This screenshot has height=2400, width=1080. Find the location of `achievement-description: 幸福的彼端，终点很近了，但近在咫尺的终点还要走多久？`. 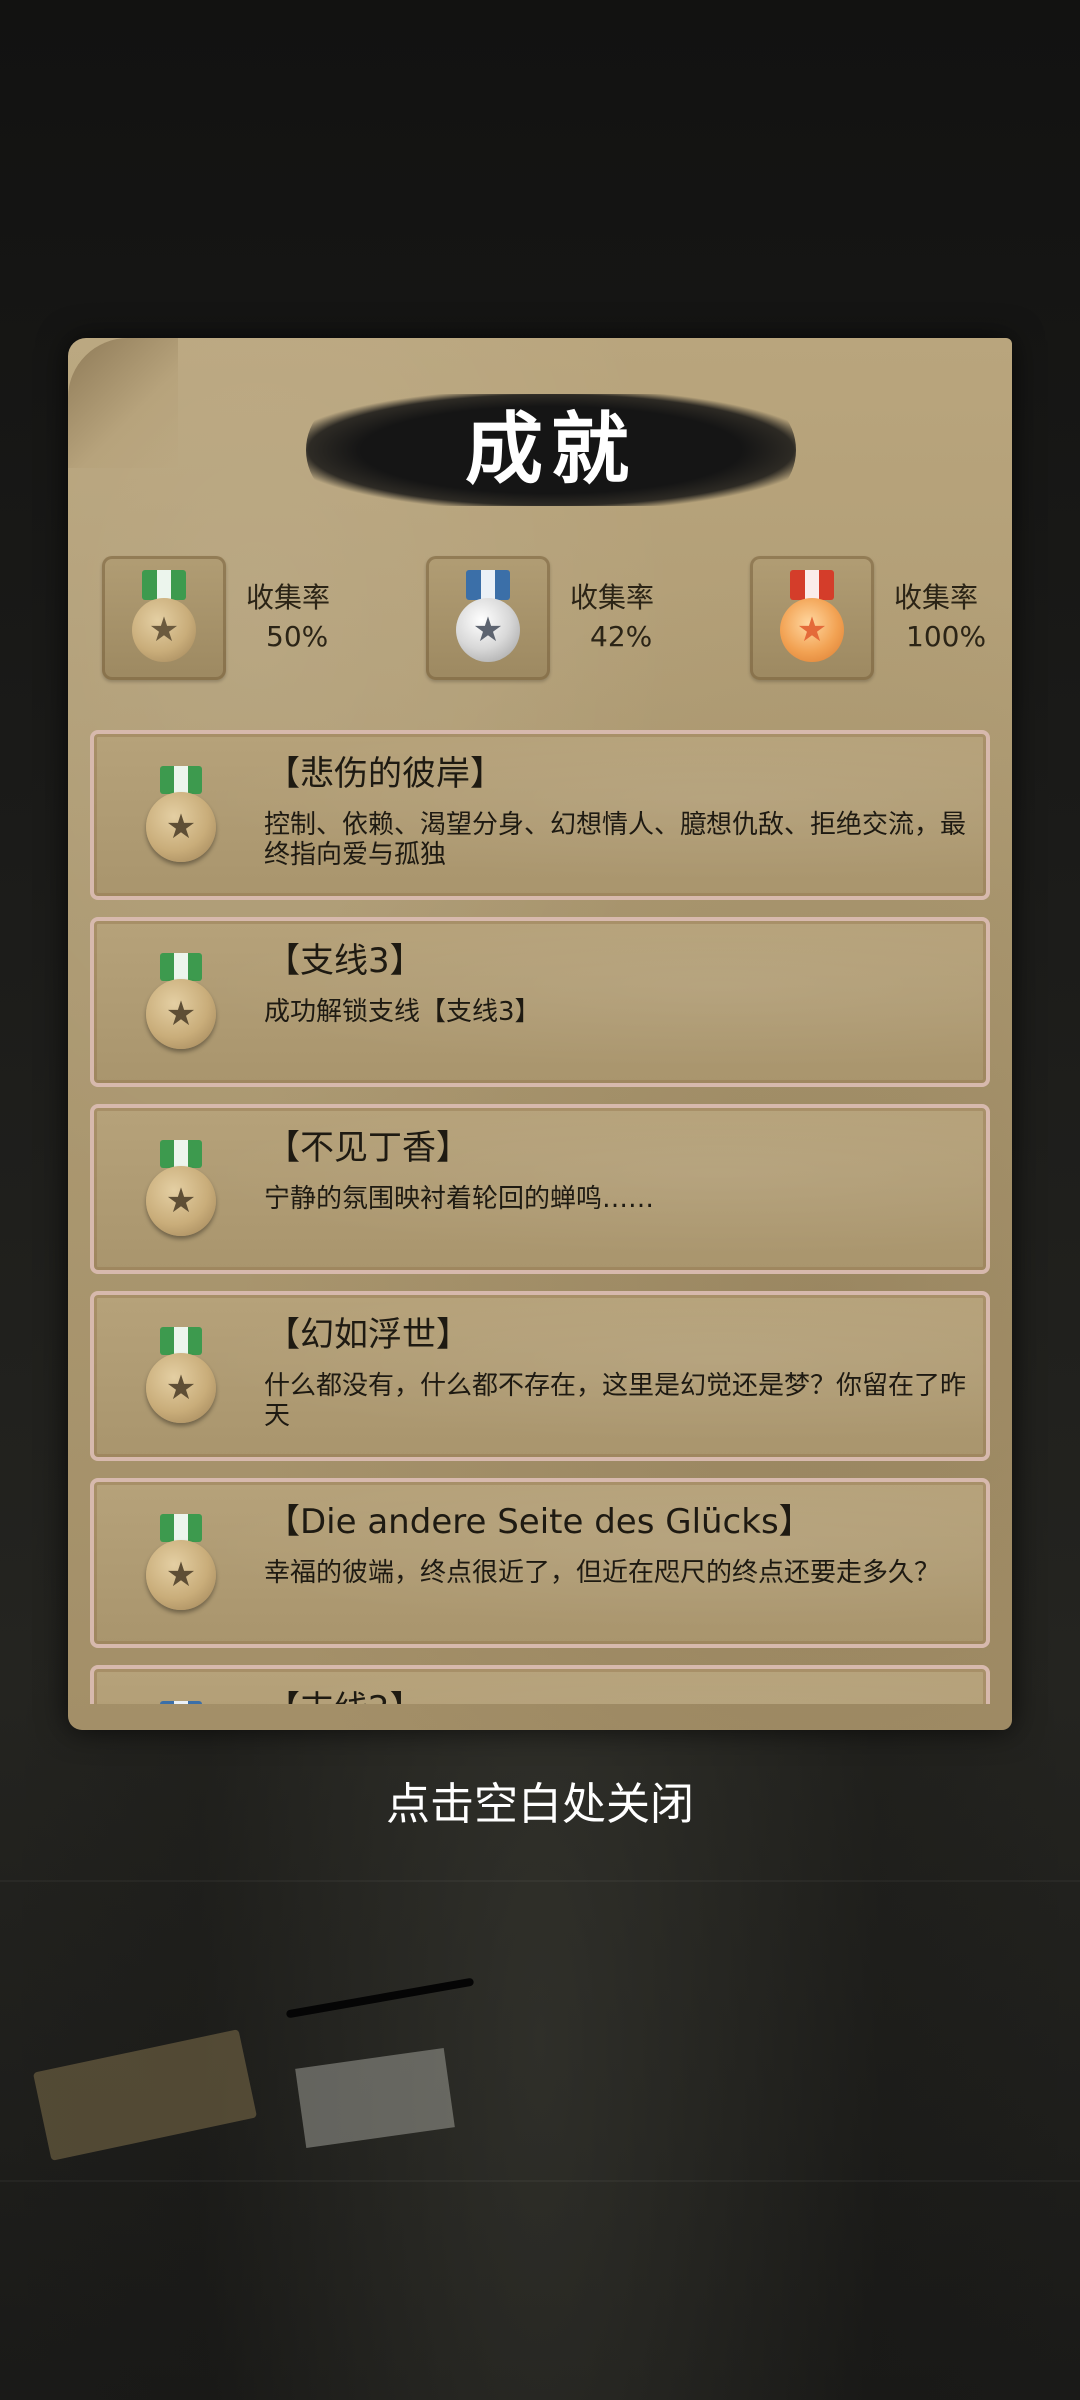

achievement-description: 幸福的彼端，终点很近了，但近在咫尺的终点还要走多久？ is located at coordinates (602, 1573).